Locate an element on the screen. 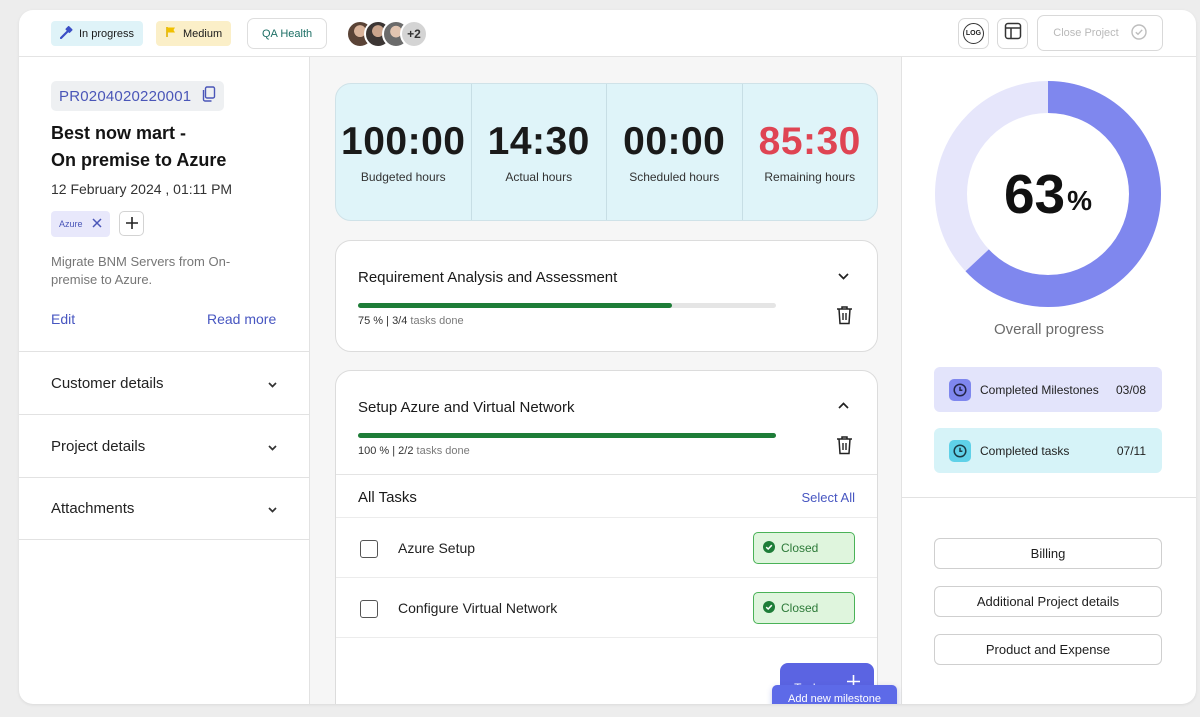 The image size is (1200, 717). log-button: LOG is located at coordinates (973, 33).